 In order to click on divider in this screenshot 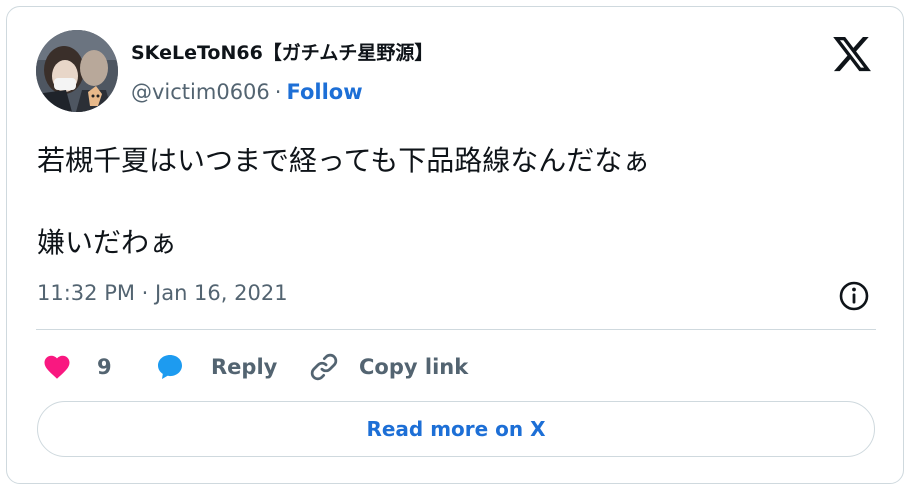, I will do `click(456, 329)`.